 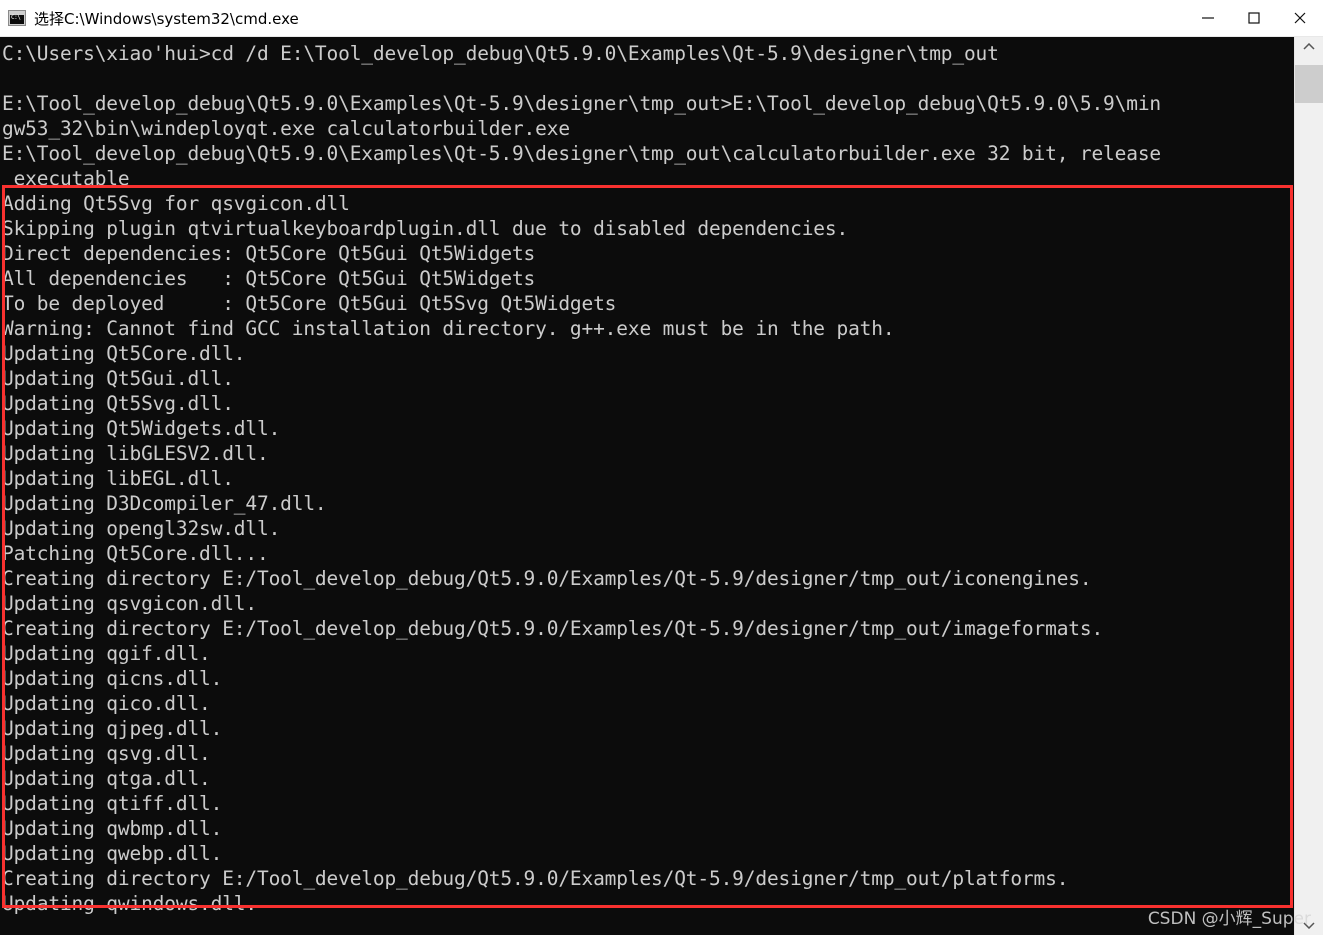 I want to click on title-bar: 选择C:\Windows\system32\cmd.exe, so click(x=661, y=18).